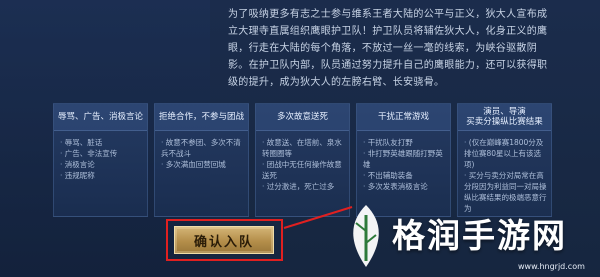 The width and height of the screenshot is (600, 277). What do you see at coordinates (479, 235) in the screenshot?
I see `watermark-brand: 格润手游网` at bounding box center [479, 235].